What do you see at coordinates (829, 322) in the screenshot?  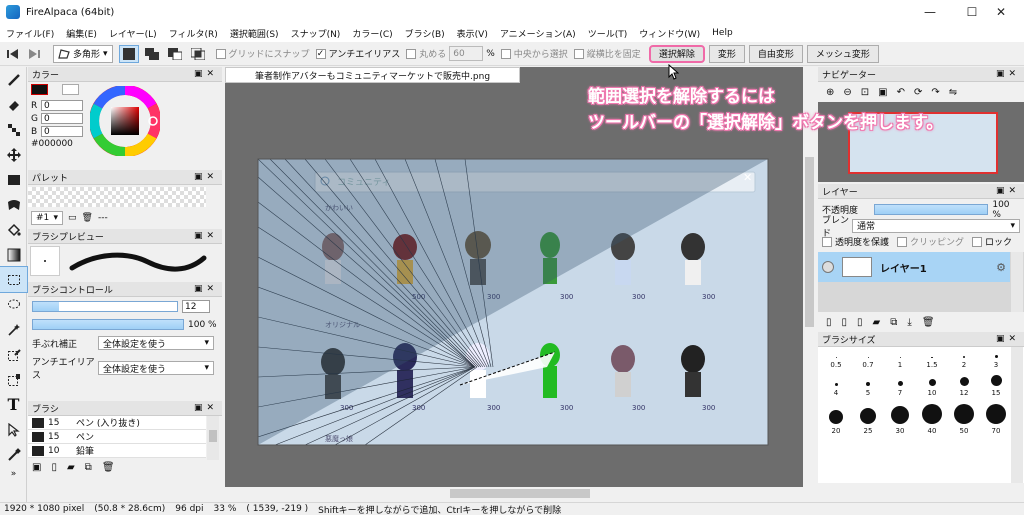 I see `new-layer-icon: ▯` at bounding box center [829, 322].